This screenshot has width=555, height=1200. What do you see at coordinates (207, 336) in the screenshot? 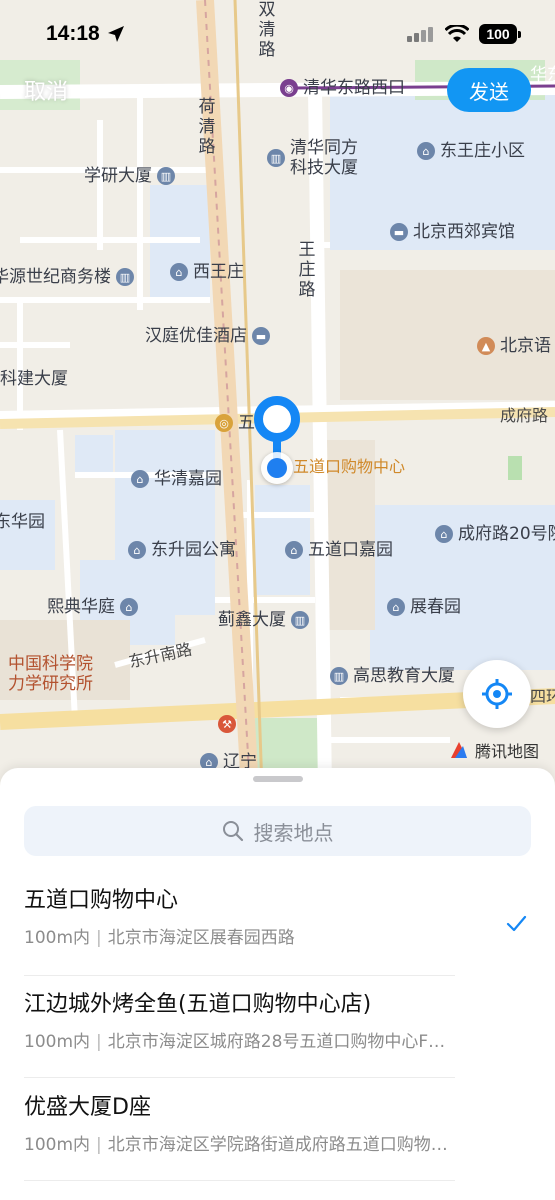
I see `poi-hanting: 汉庭优佳酒店 ▬` at bounding box center [207, 336].